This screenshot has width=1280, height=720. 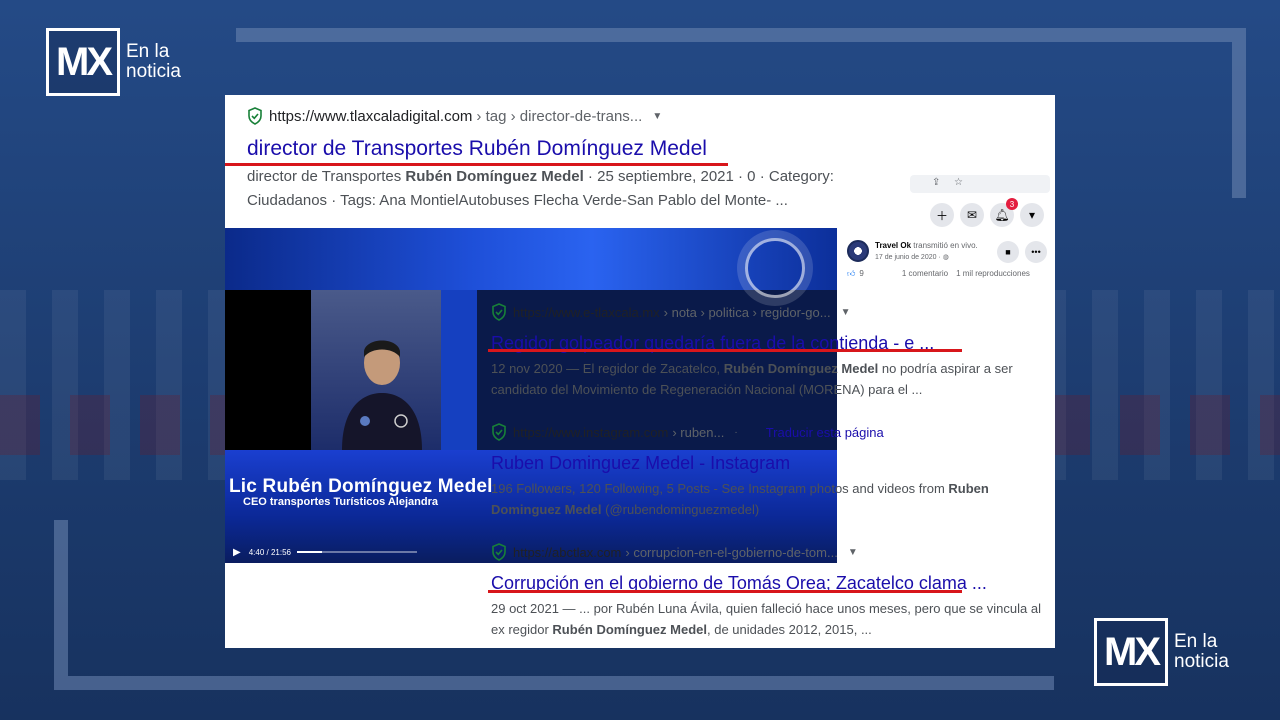 I want to click on globe-icon: ◍, so click(x=945, y=257).